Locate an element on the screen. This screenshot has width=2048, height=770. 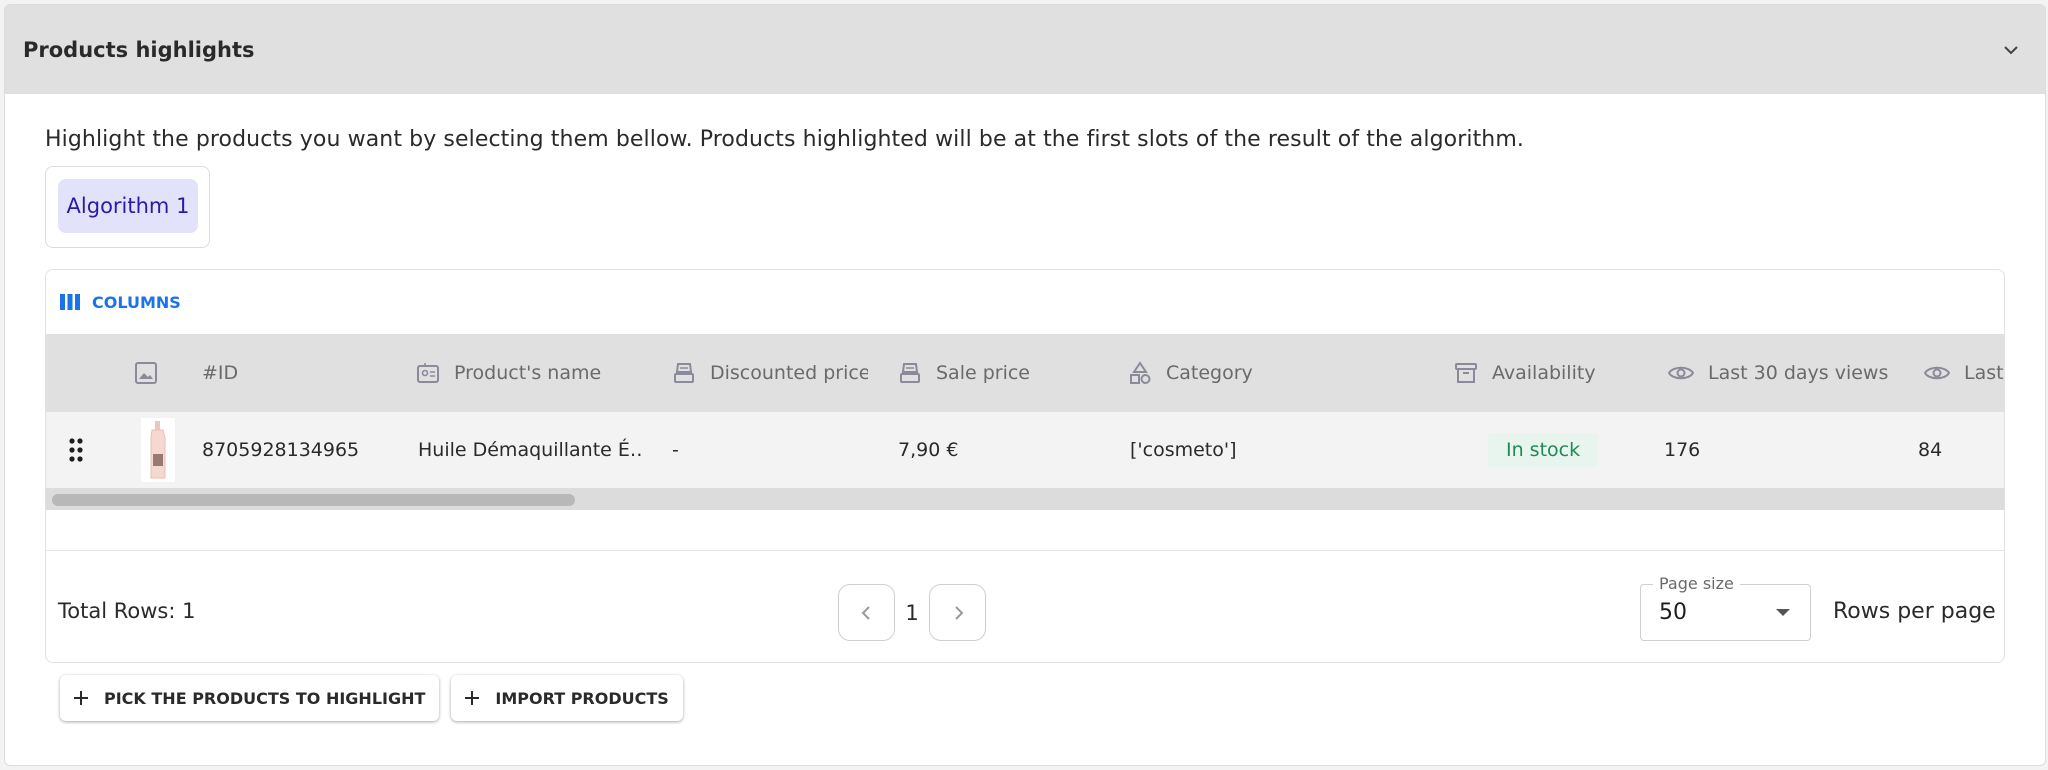
algorithm-selector: Algorithm 1 is located at coordinates (127, 207).